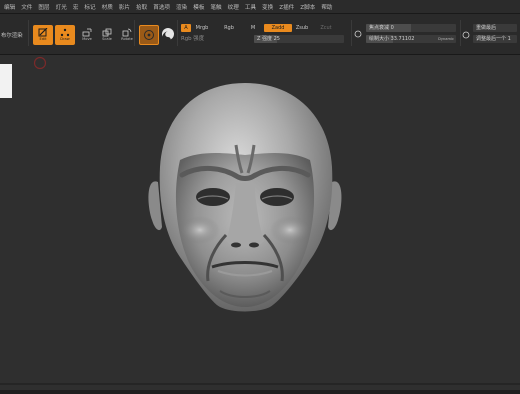 The image size is (520, 394). What do you see at coordinates (254, 245) in the screenshot?
I see `right-nostril` at bounding box center [254, 245].